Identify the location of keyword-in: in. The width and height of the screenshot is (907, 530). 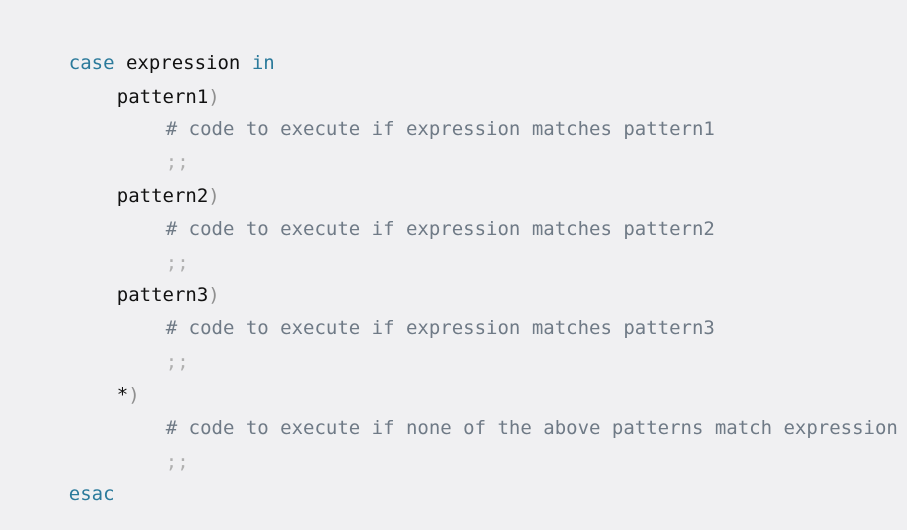
(263, 63).